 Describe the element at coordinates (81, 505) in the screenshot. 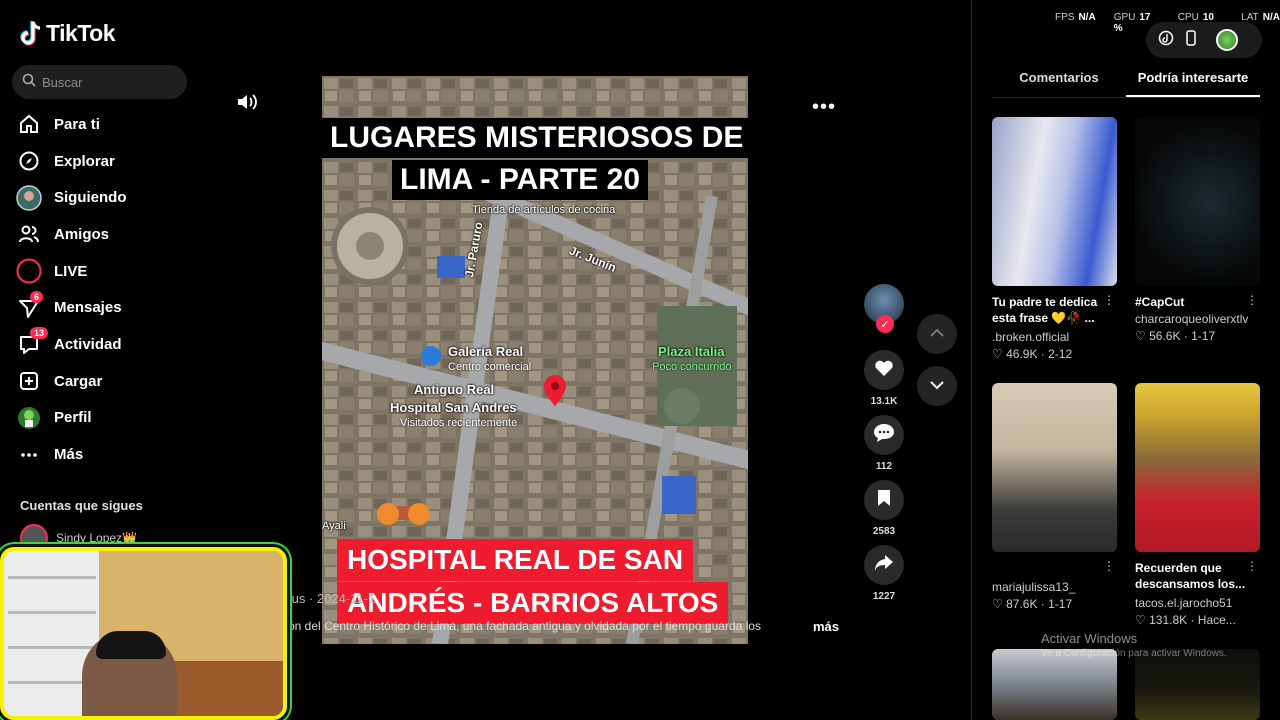

I see `following-section-title: Cuentas que sigues` at that location.